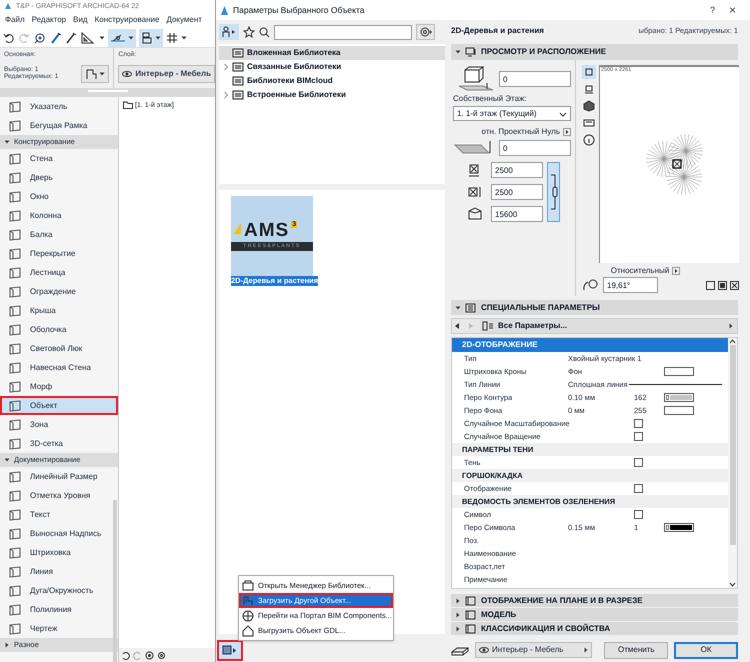 The height and width of the screenshot is (662, 750). I want to click on search-icon, so click(264, 32).